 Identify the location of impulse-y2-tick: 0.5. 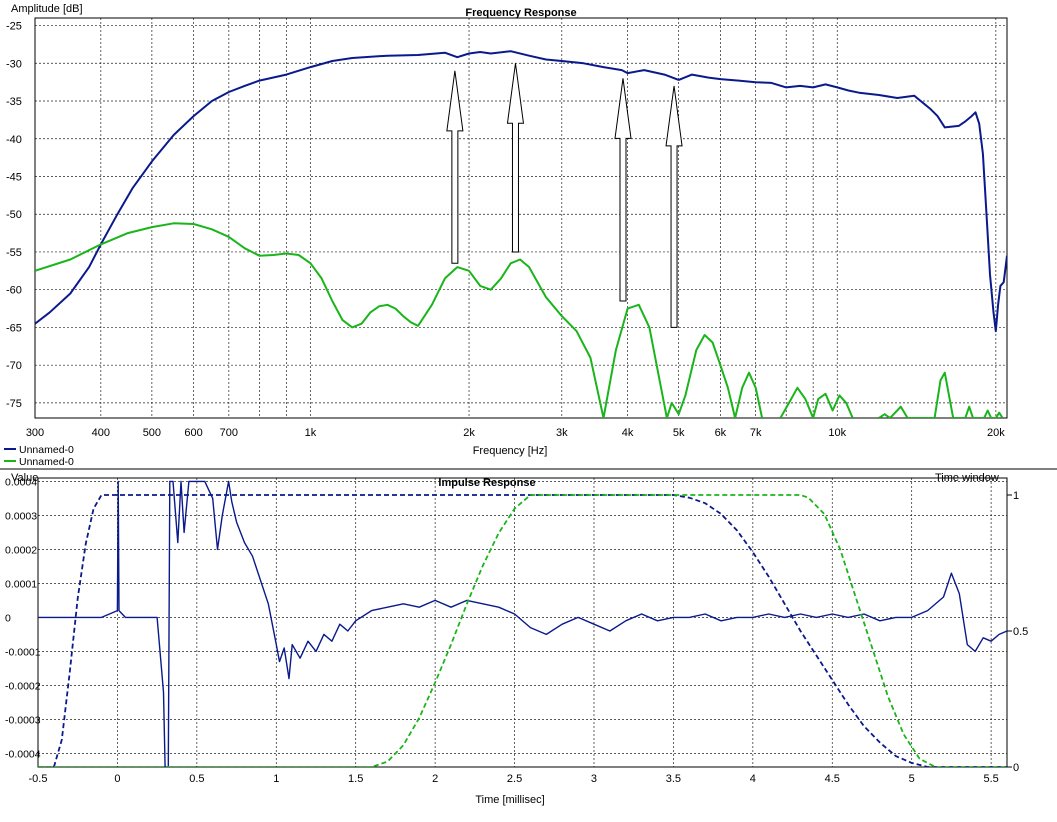
(1020, 632).